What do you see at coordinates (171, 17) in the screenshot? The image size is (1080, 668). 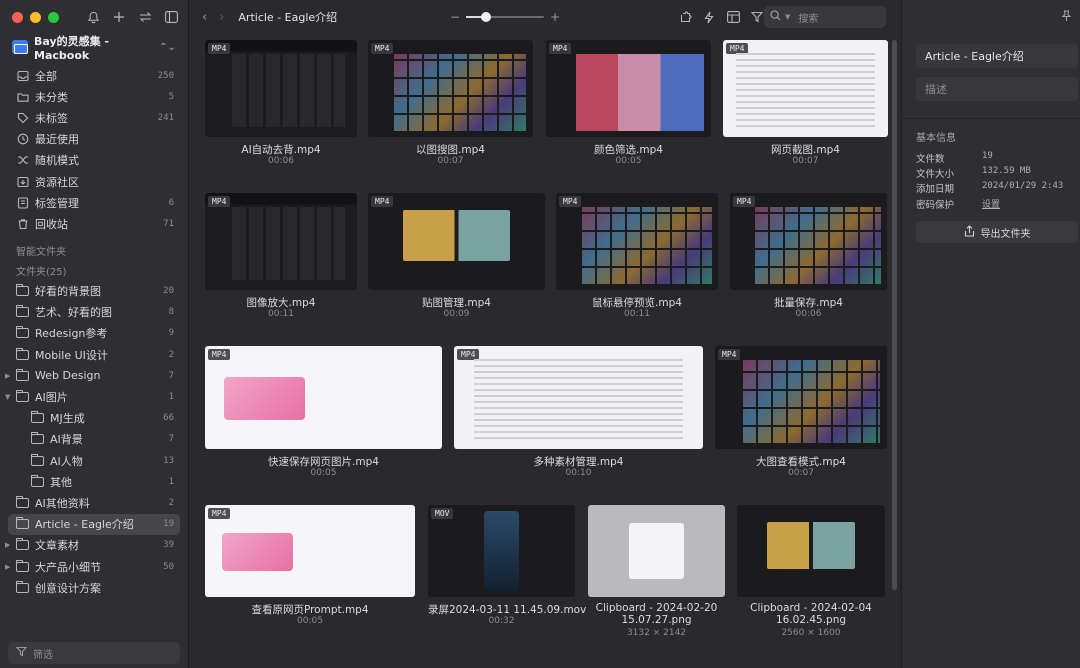 I see `sidebar-toggle-icon` at bounding box center [171, 17].